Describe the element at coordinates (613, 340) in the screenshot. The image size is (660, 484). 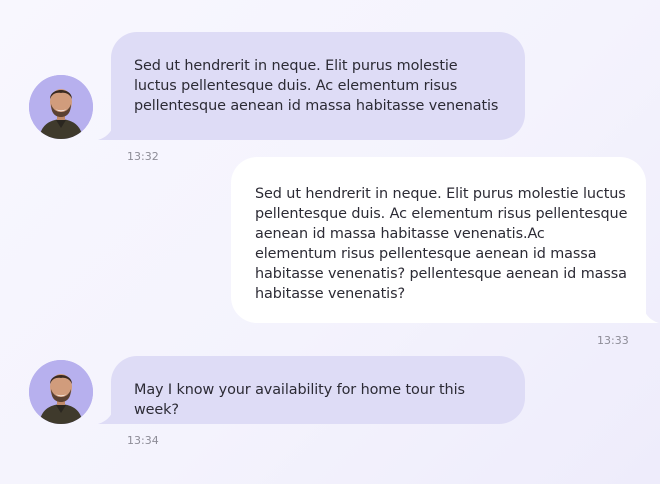
I see `message-timestamp: 13:33` at that location.